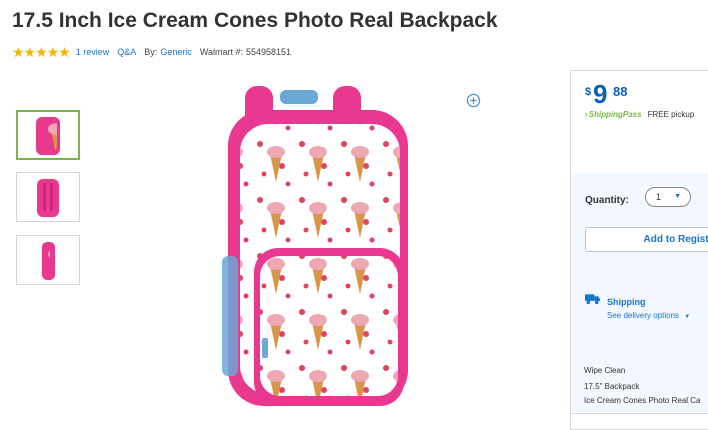 The height and width of the screenshot is (430, 708). What do you see at coordinates (586, 114) in the screenshot?
I see `shippingpass-chevron-icon: ›` at bounding box center [586, 114].